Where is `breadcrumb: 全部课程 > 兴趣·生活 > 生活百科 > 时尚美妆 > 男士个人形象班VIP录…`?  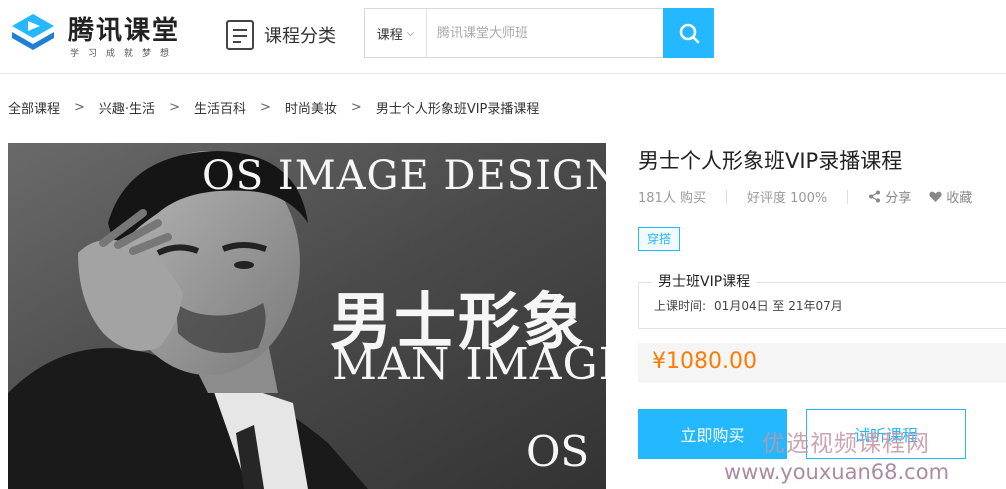 breadcrumb: 全部课程 > 兴趣·生活 > 生活百科 > 时尚美妆 > 男士个人形象班VIP录… is located at coordinates (273, 107).